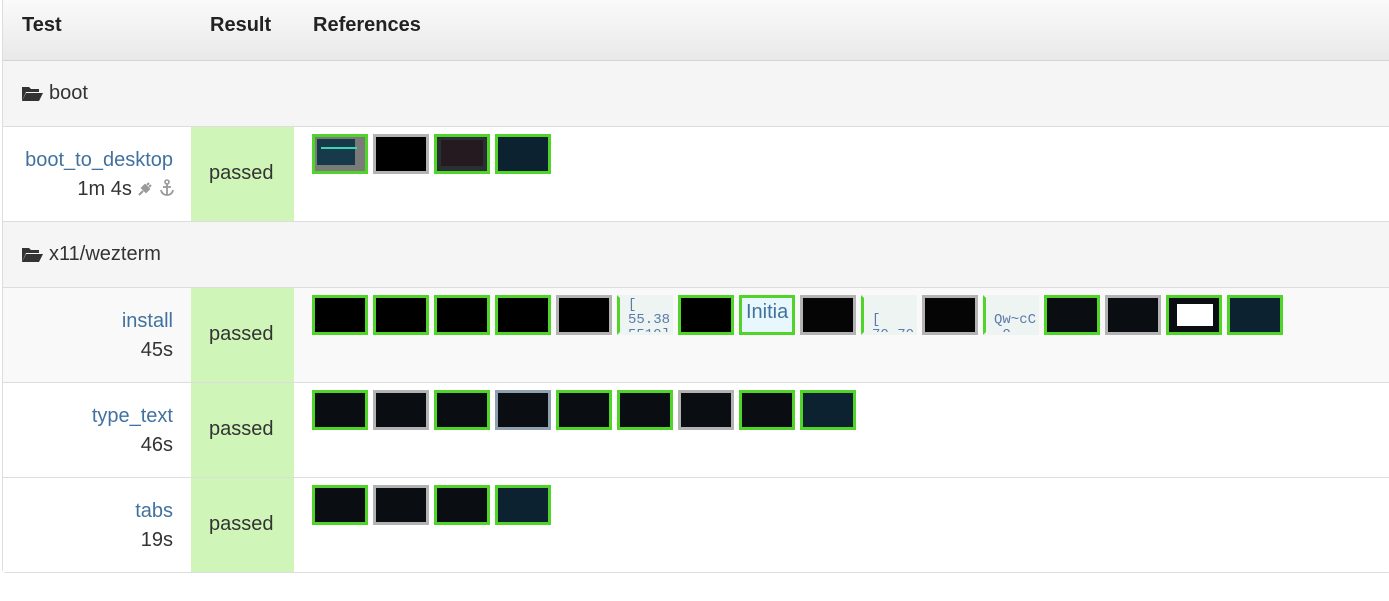 This screenshot has width=1389, height=601. What do you see at coordinates (132, 416) in the screenshot?
I see `test-link-type_text: type_text` at bounding box center [132, 416].